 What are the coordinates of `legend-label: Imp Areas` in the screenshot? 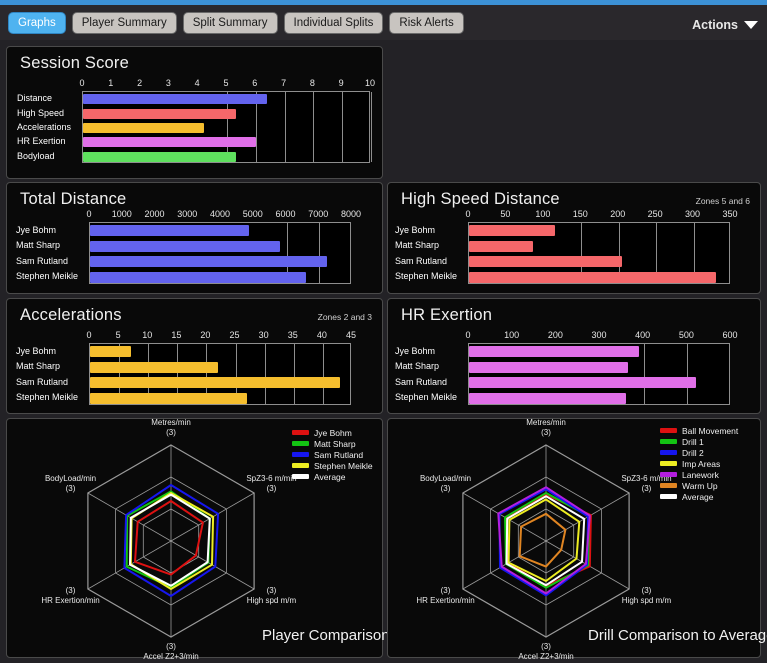 It's located at (701, 463).